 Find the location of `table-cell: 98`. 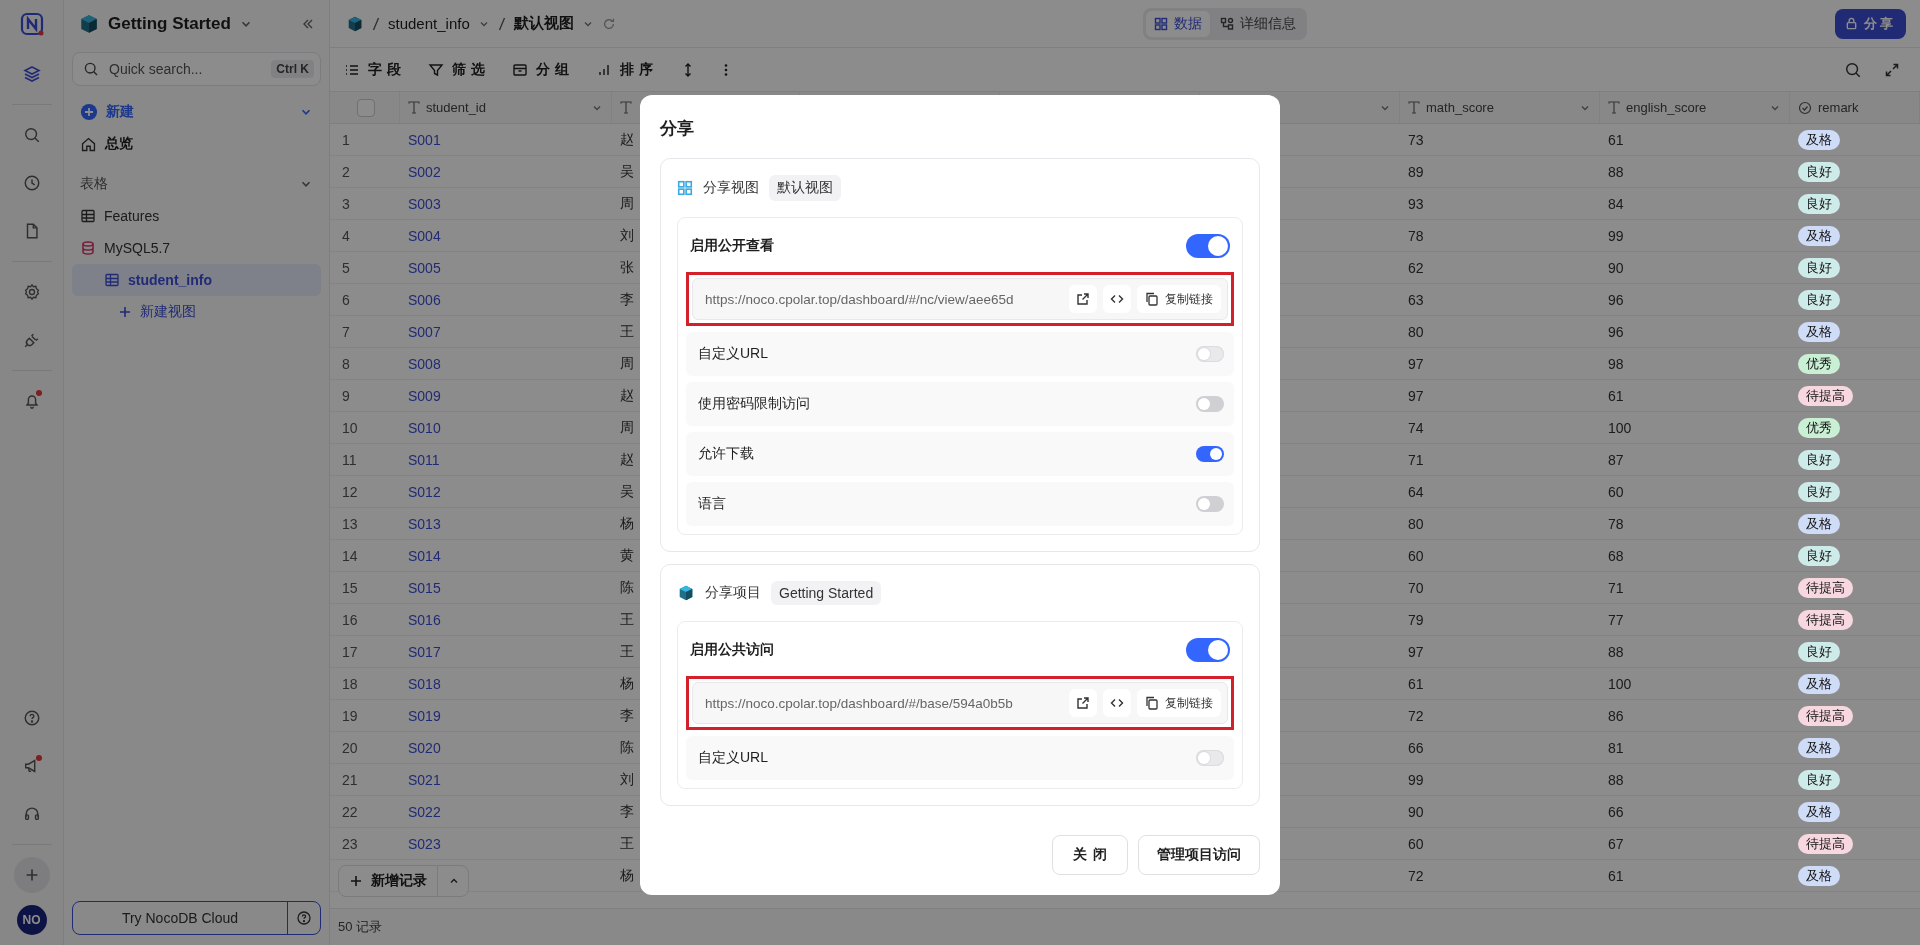

table-cell: 98 is located at coordinates (1616, 363).